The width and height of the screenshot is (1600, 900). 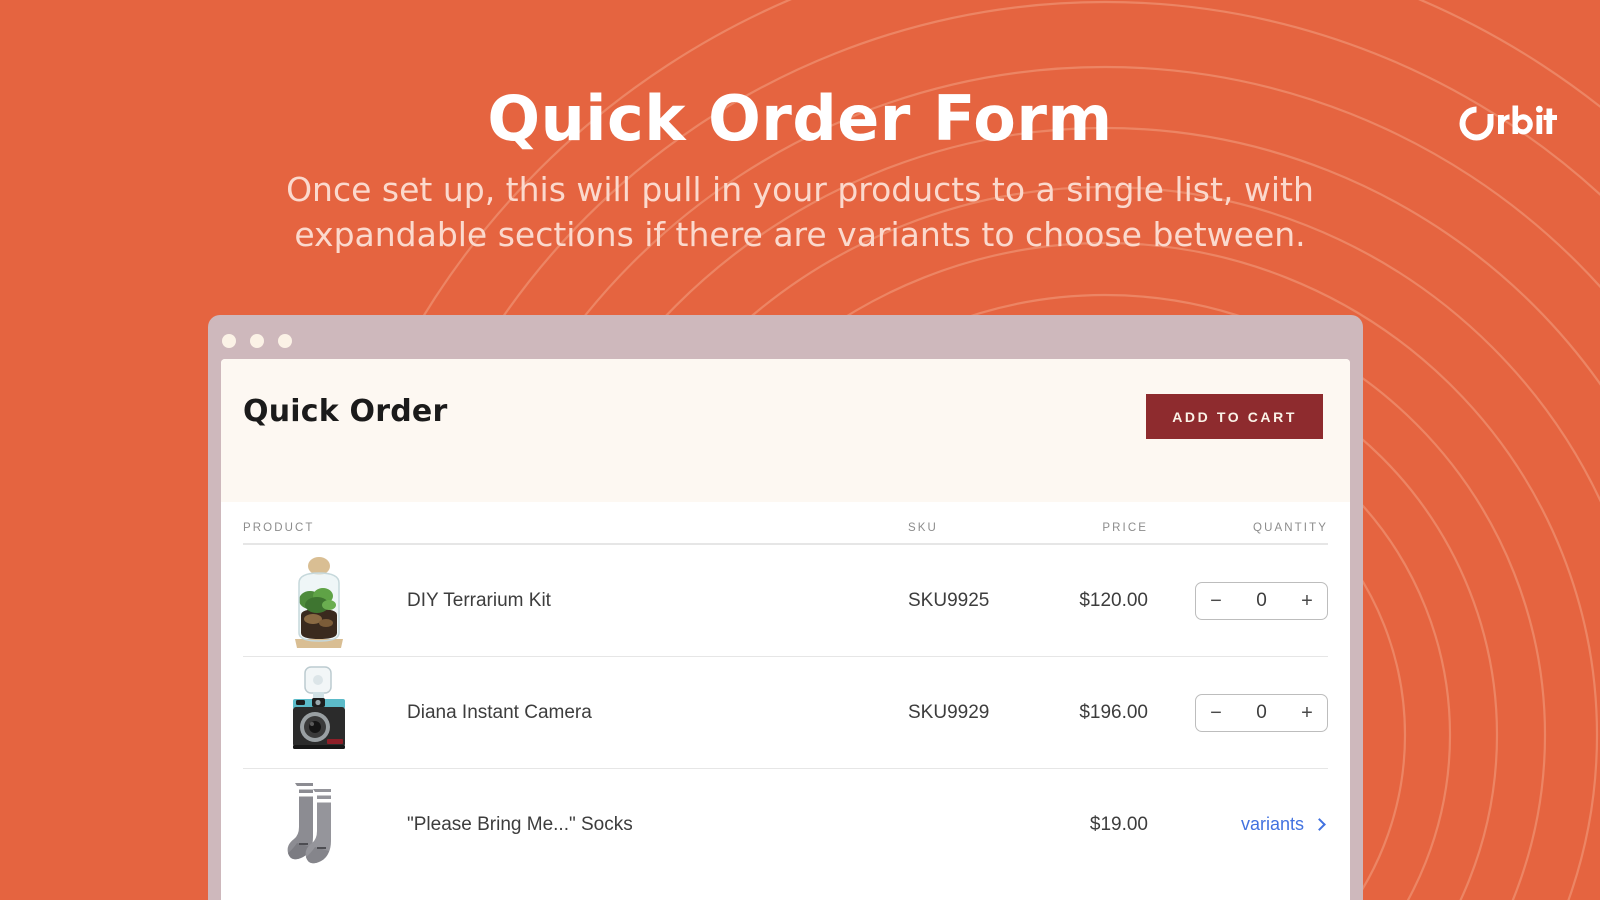 I want to click on product-name: Diana Instant Camera, so click(x=499, y=712).